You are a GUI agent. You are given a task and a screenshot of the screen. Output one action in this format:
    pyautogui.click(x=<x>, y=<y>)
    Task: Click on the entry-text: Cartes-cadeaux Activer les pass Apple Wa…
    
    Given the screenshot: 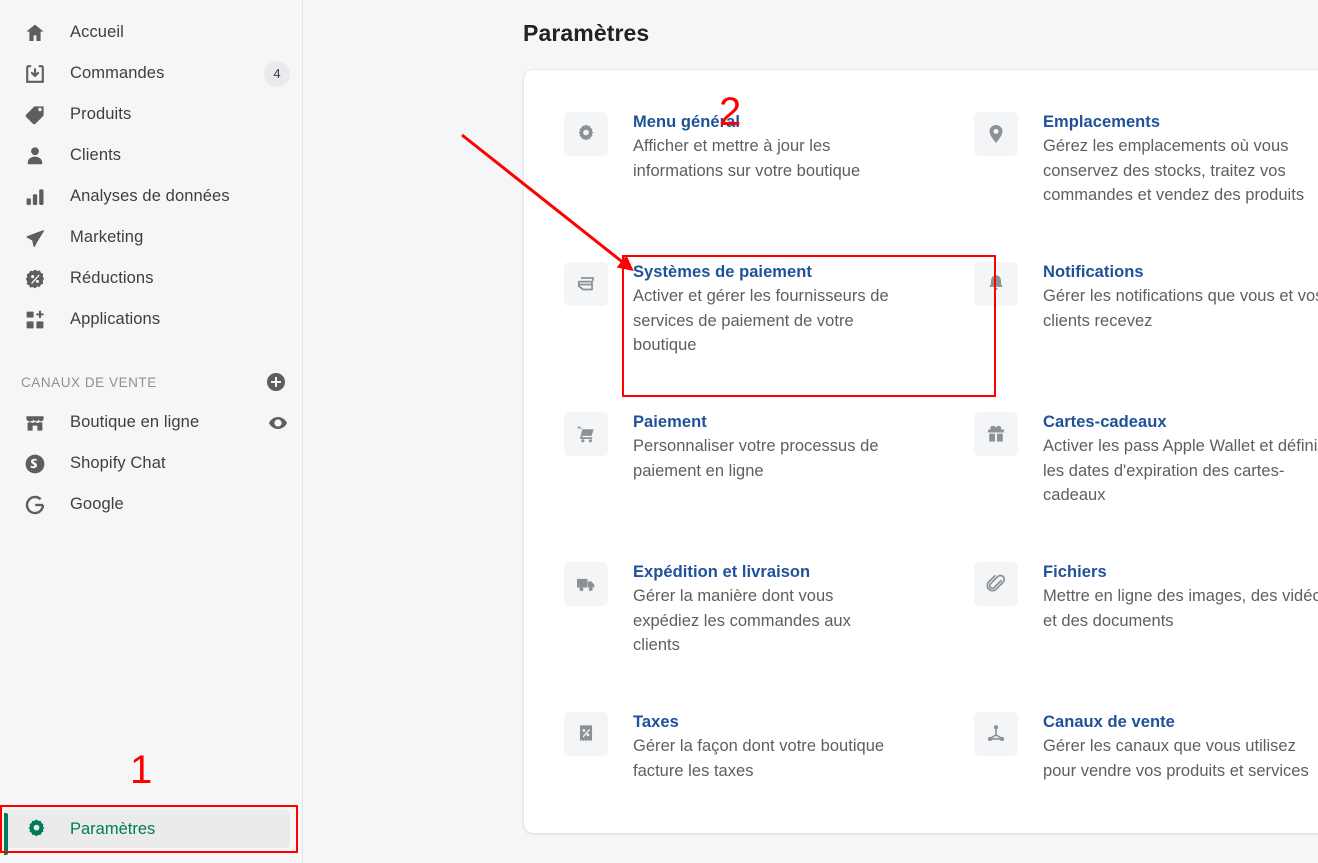 What is the action you would take?
    pyautogui.click(x=1180, y=458)
    